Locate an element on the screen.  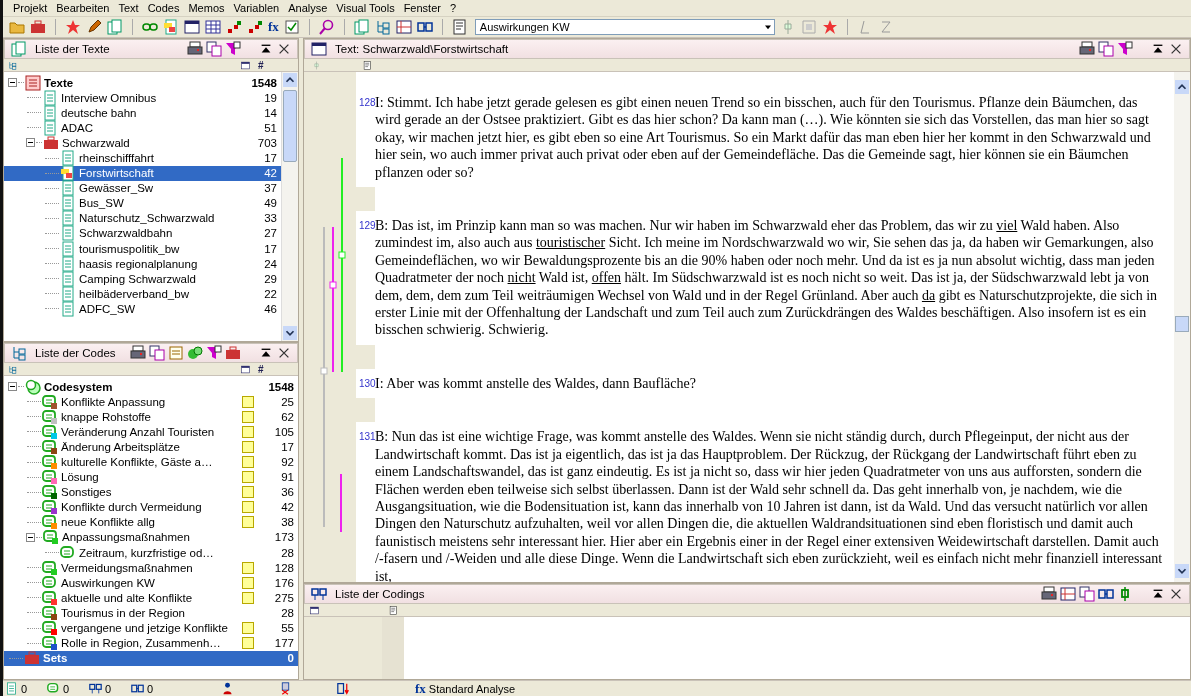
tree-item: ADAC 51 is located at coordinates (142, 128).